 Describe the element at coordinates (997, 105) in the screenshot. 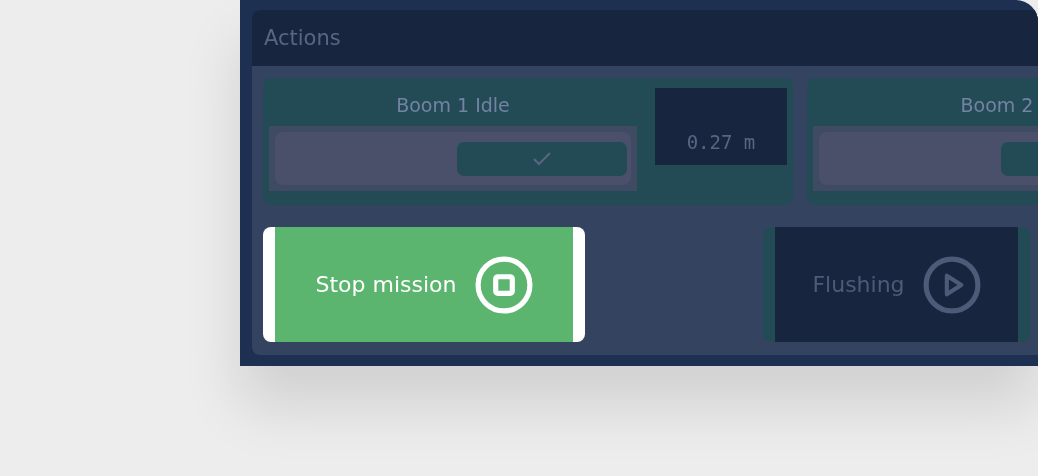

I see `boom-label: Boom 2` at that location.